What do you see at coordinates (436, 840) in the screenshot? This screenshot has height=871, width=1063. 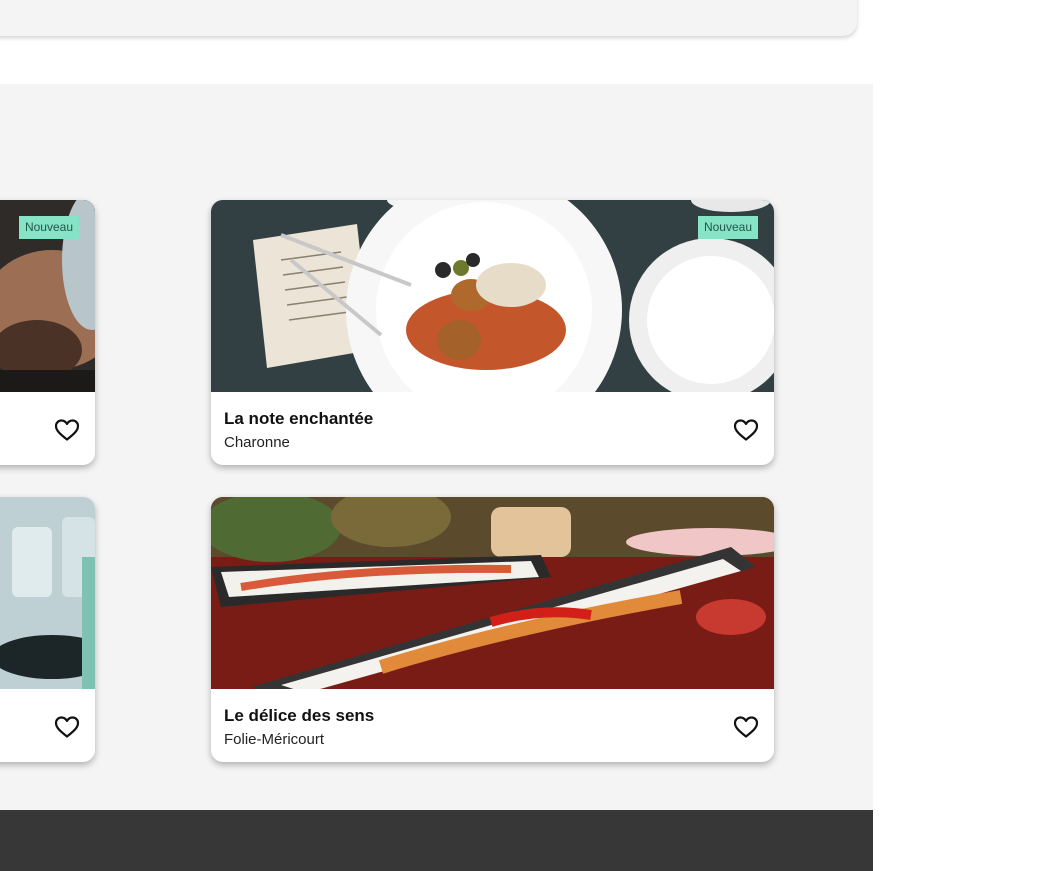 I see `footer` at bounding box center [436, 840].